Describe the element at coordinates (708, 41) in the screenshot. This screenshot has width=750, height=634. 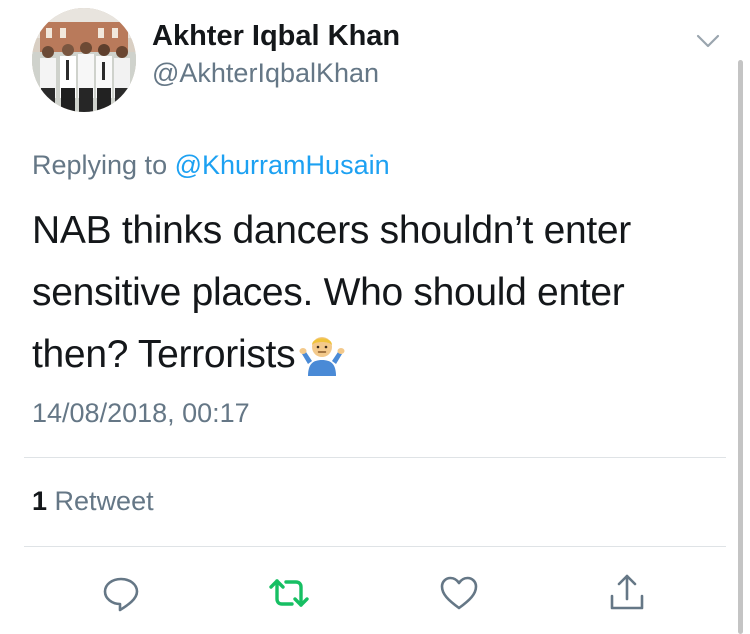
I see `chevron-down-icon` at that location.